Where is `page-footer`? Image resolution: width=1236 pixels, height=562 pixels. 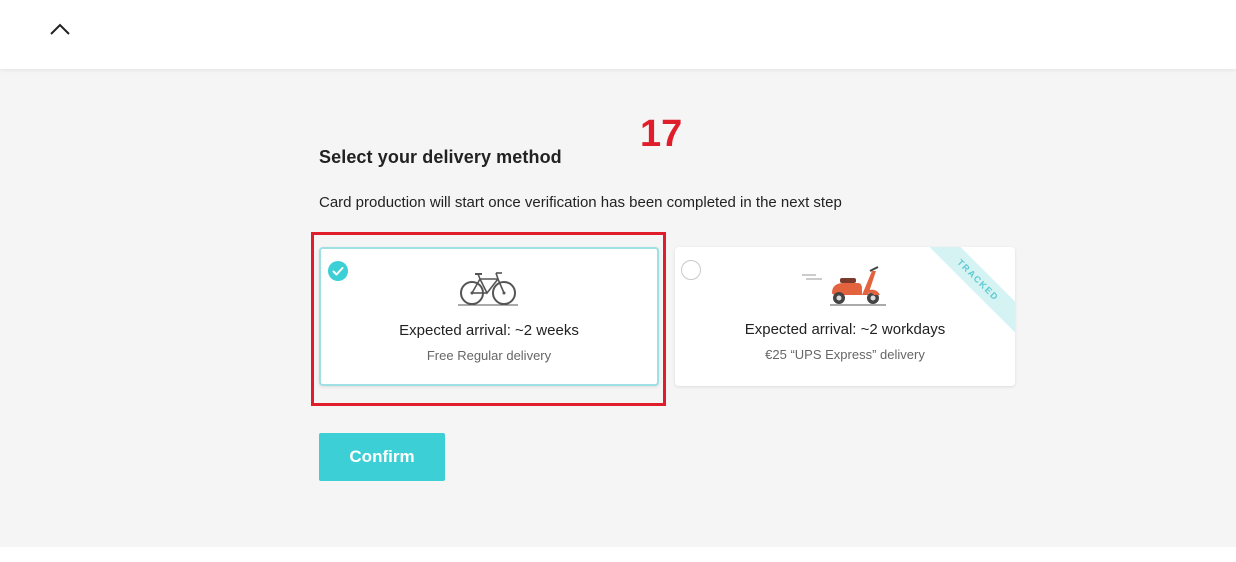 page-footer is located at coordinates (618, 554).